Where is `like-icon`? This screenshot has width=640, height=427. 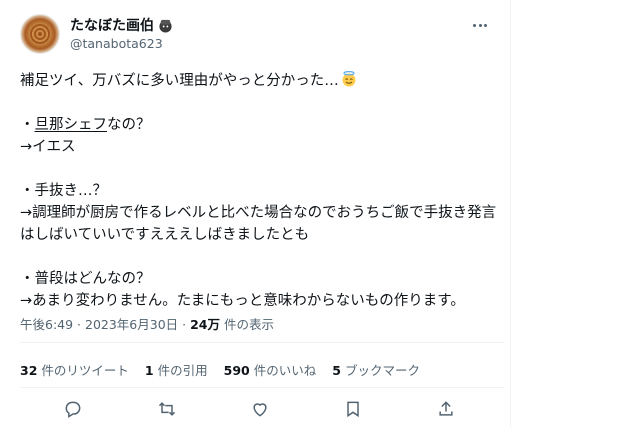
like-icon is located at coordinates (260, 409).